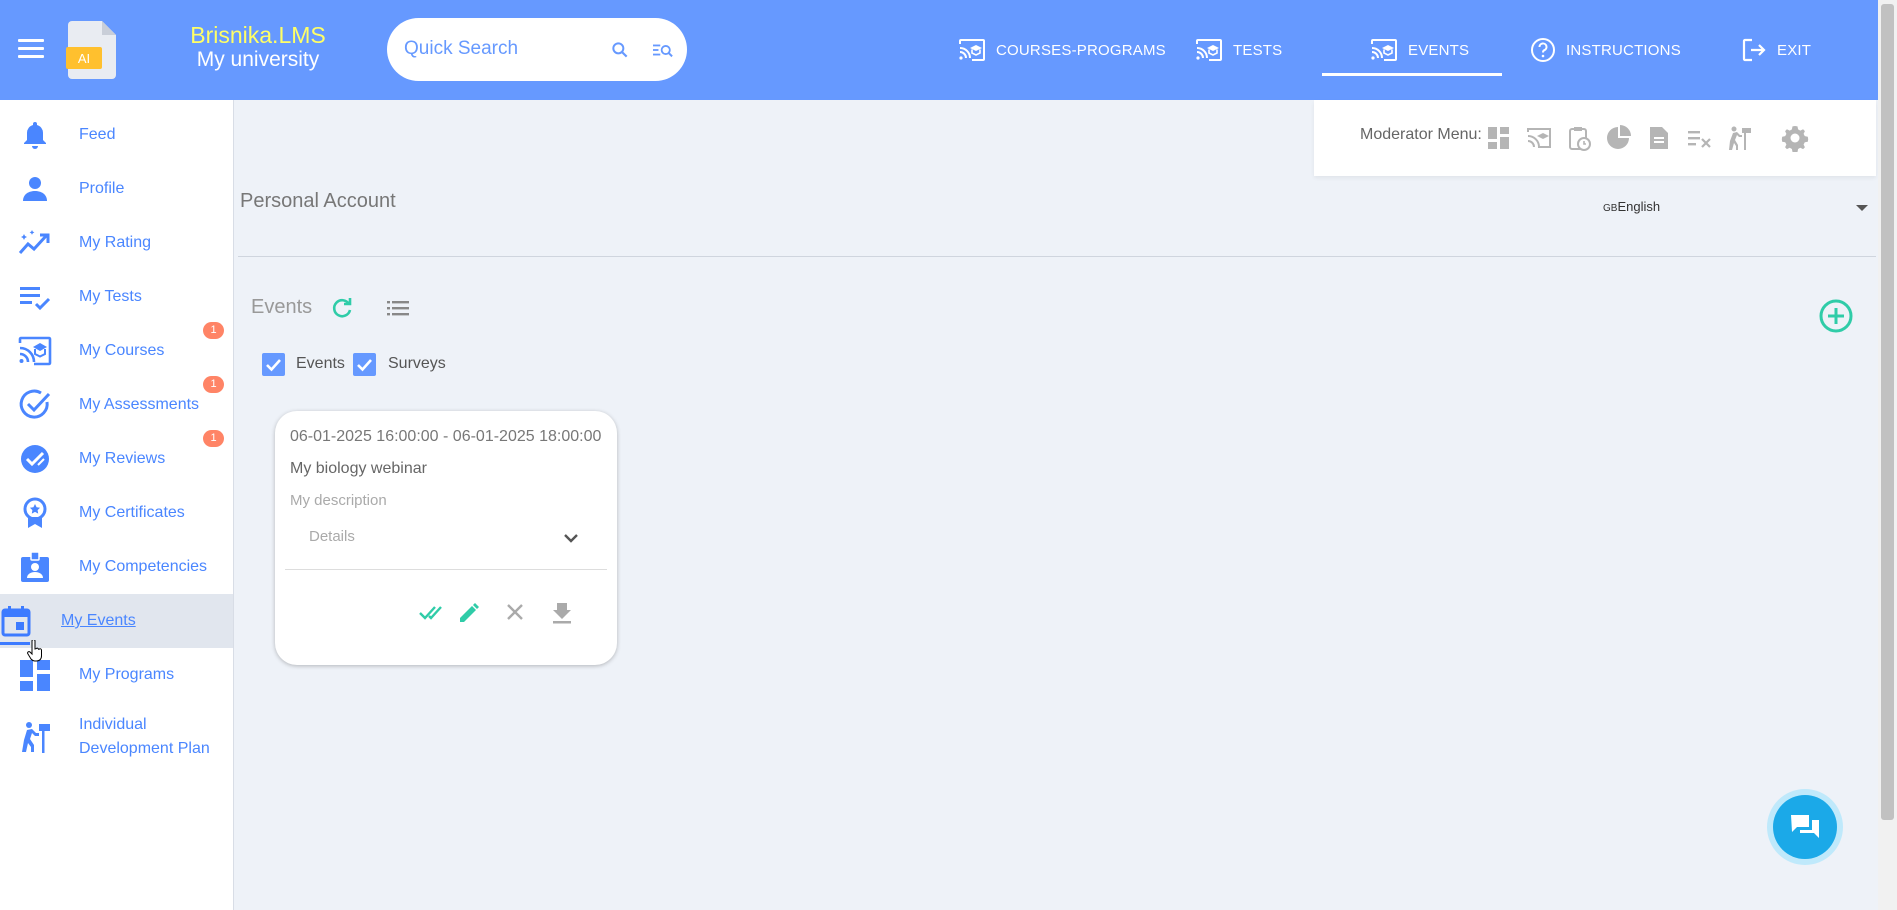 The image size is (1897, 910). I want to click on badge-id-icon, so click(35, 566).